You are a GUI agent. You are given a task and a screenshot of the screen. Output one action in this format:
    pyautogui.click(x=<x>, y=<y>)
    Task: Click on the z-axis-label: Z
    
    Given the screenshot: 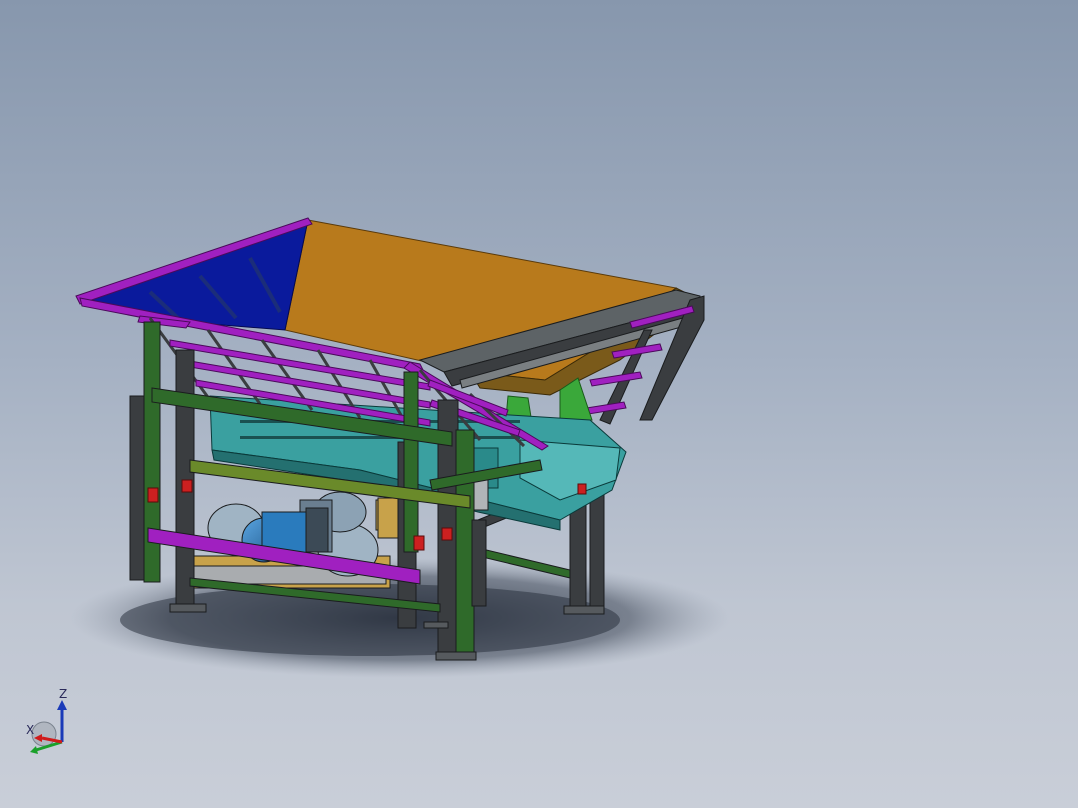 What is the action you would take?
    pyautogui.click(x=63, y=694)
    